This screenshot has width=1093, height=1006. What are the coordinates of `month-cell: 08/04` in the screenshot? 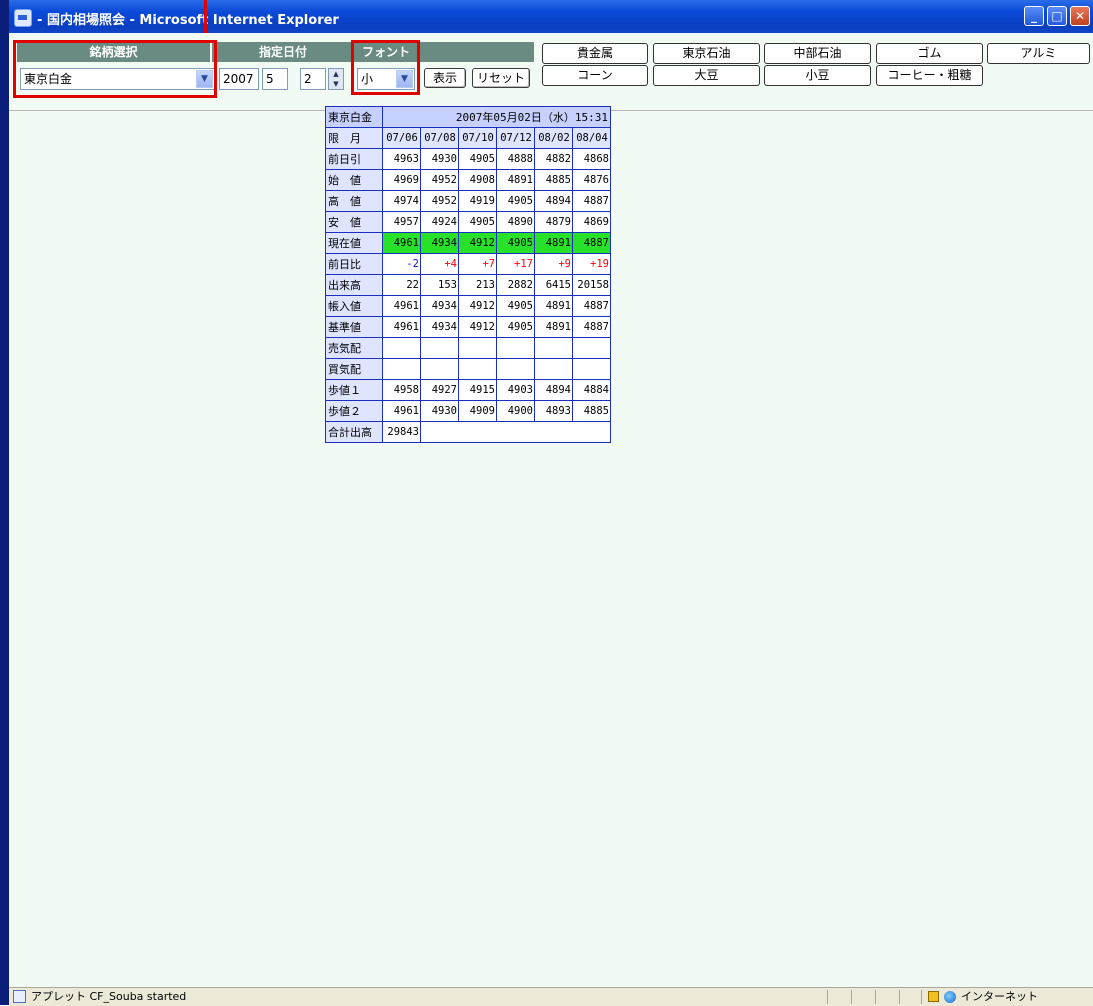 It's located at (591, 138).